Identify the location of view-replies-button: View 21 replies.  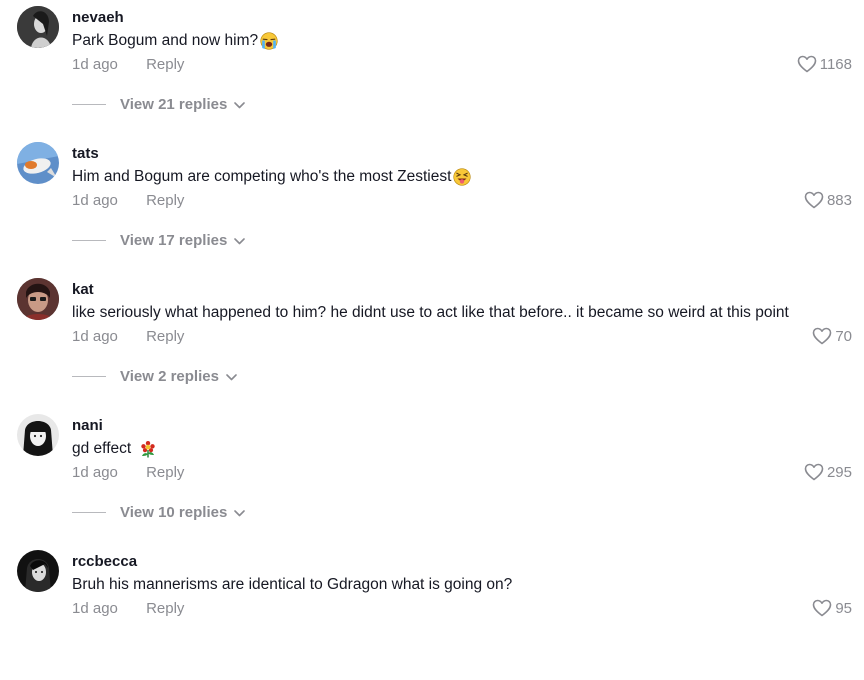
(159, 104).